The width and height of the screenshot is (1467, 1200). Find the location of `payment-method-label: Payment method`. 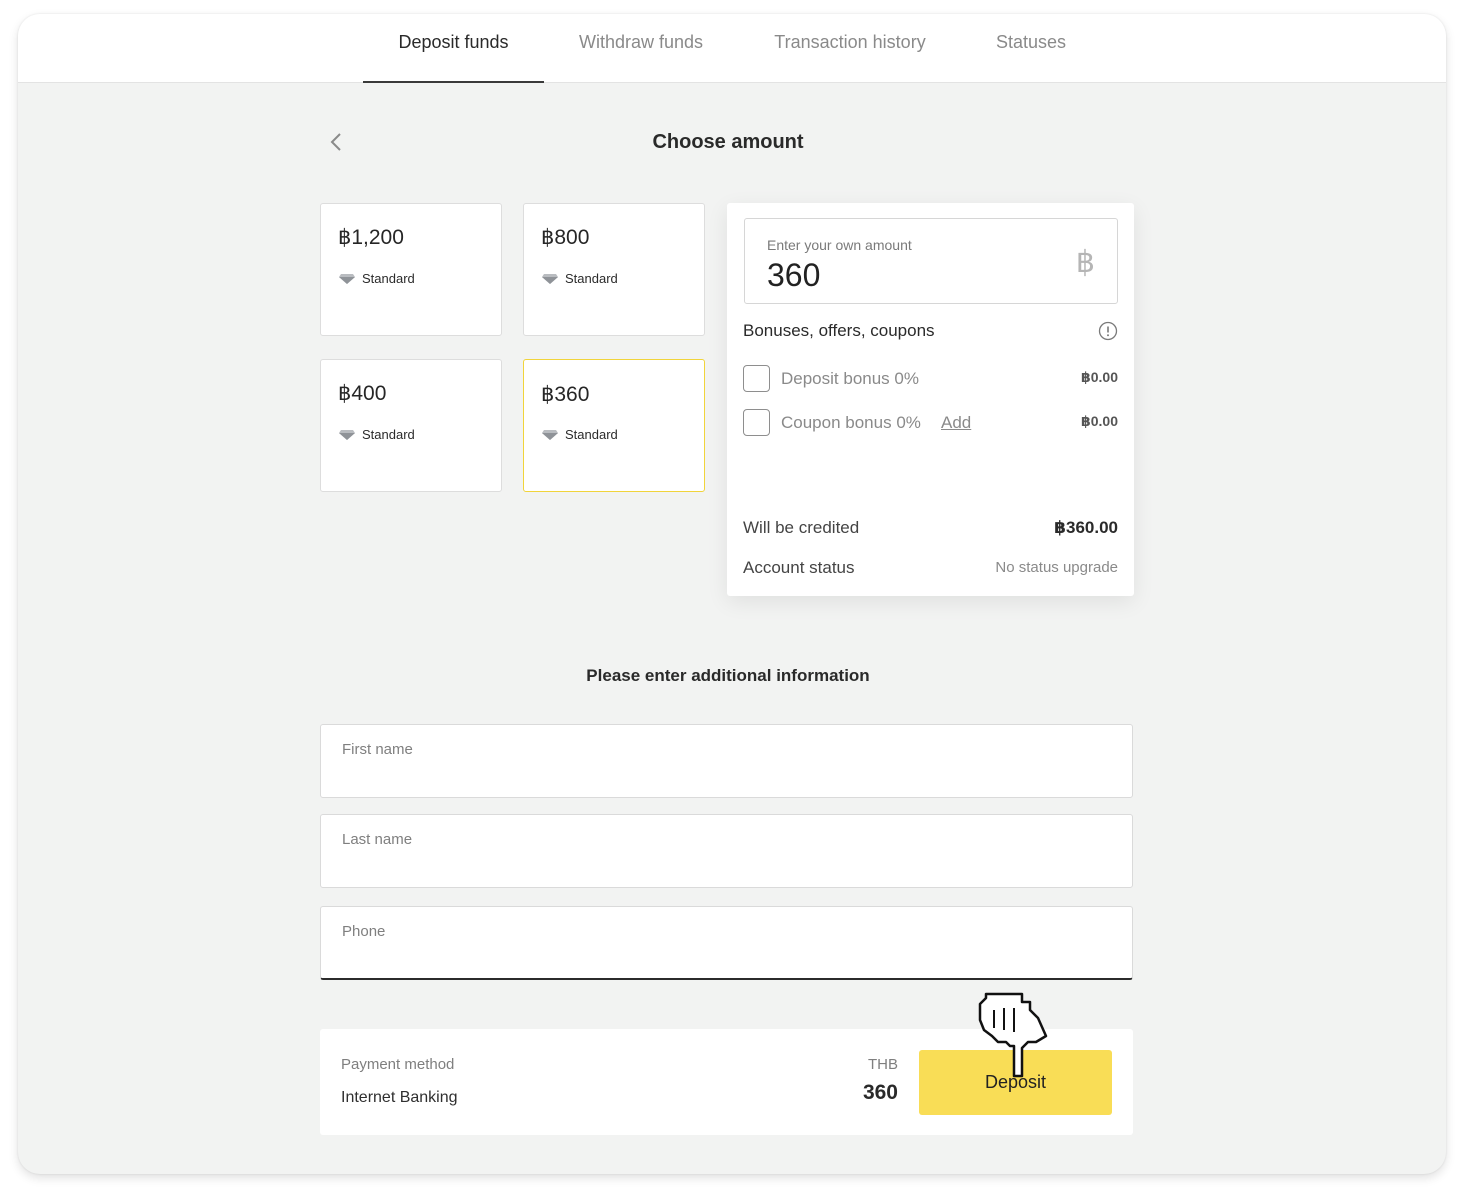

payment-method-label: Payment method is located at coordinates (398, 1064).